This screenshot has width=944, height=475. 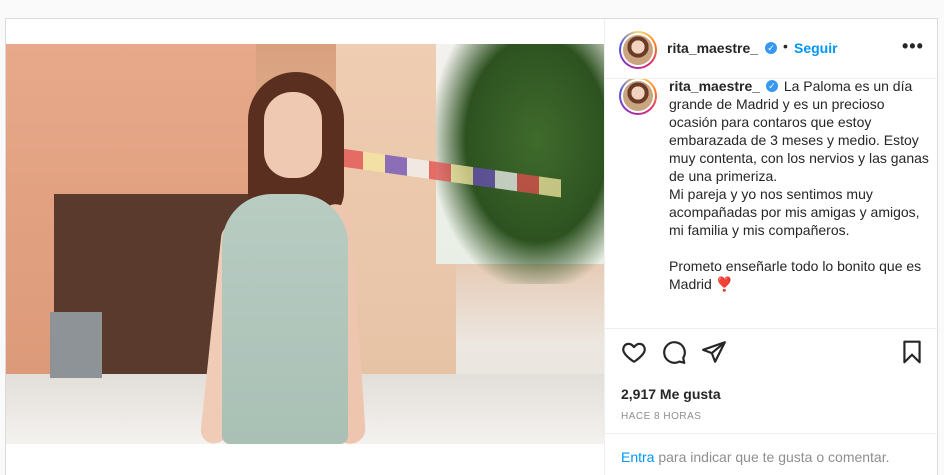 I want to click on likes-count: 2,917 Me gusta, so click(x=671, y=394).